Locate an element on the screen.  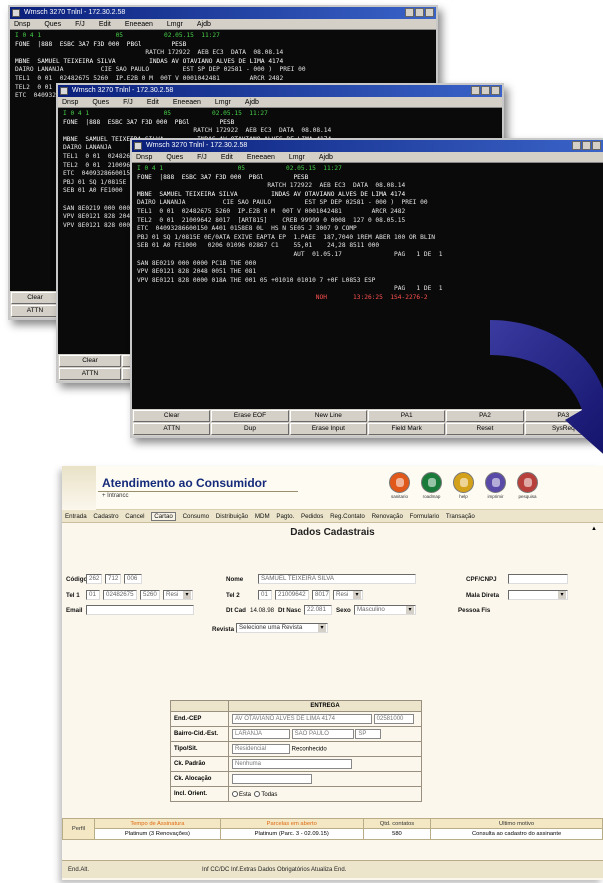
cep-field: 02581000 is located at coordinates (393, 719).